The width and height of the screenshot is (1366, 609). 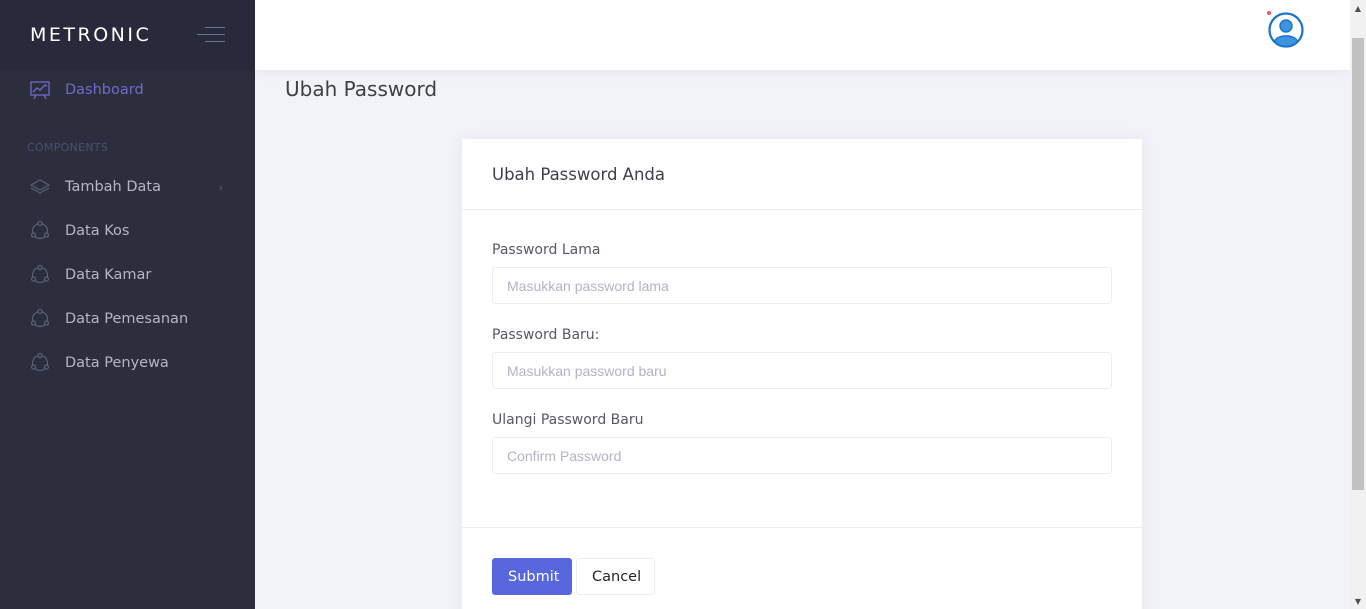 I want to click on card-header: Ubah Password Anda, so click(x=802, y=174).